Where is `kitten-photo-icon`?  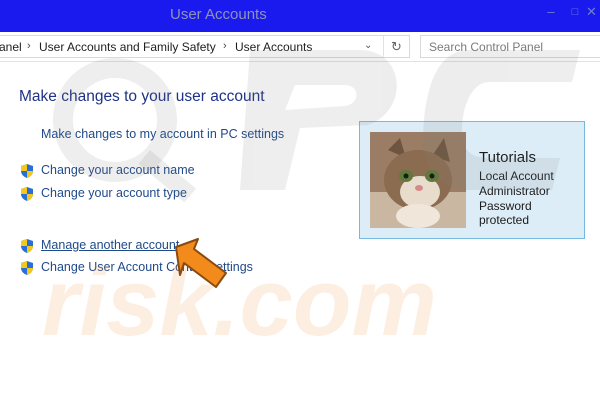
kitten-photo-icon is located at coordinates (418, 180).